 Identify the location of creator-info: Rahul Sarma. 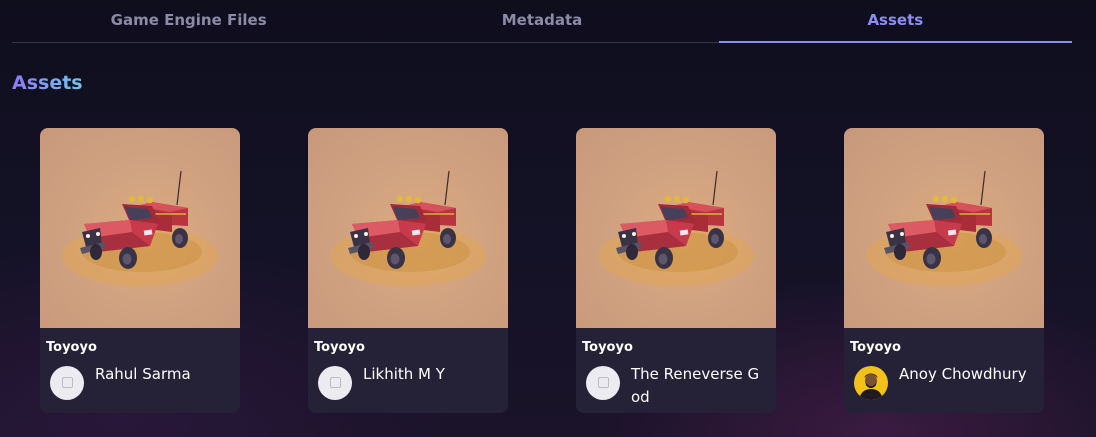
(140, 381).